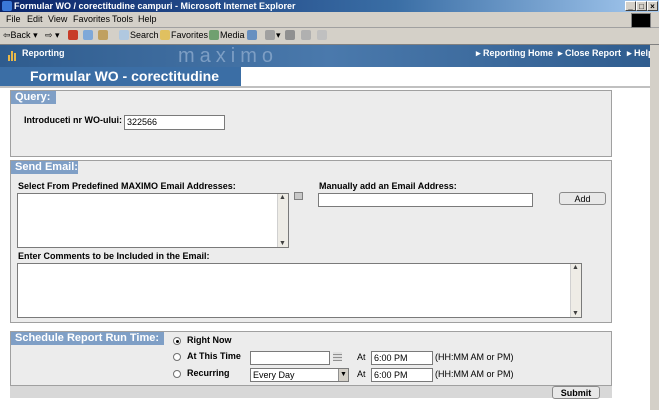  What do you see at coordinates (177, 357) in the screenshot?
I see `at-this-time-radio` at bounding box center [177, 357].